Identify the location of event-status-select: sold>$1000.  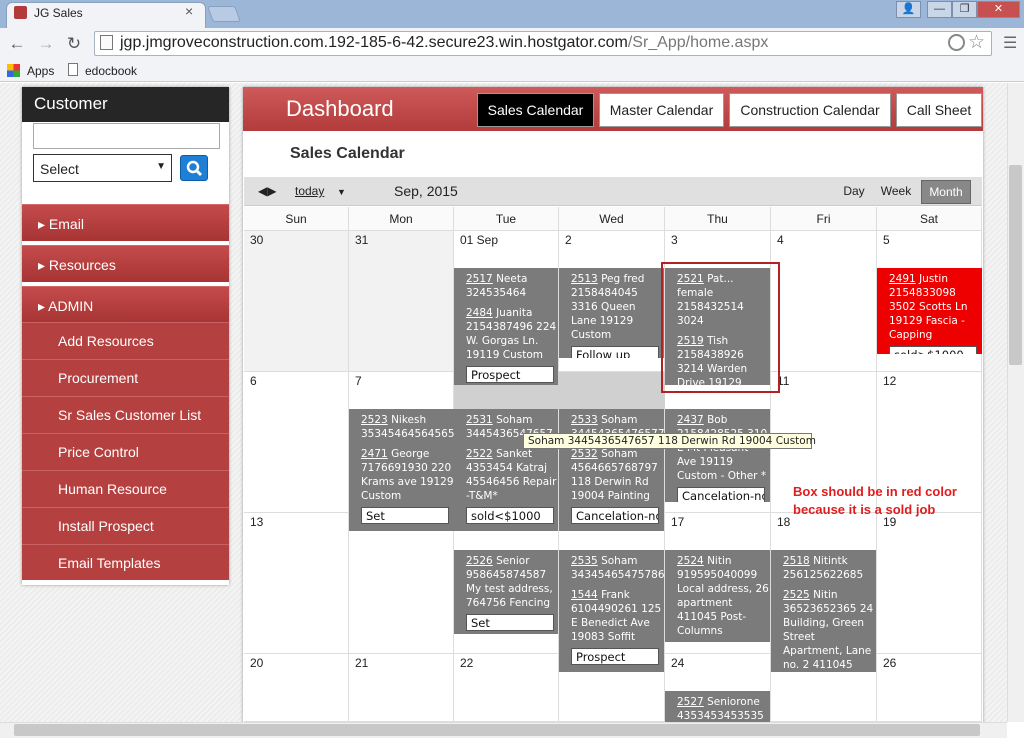
(933, 350).